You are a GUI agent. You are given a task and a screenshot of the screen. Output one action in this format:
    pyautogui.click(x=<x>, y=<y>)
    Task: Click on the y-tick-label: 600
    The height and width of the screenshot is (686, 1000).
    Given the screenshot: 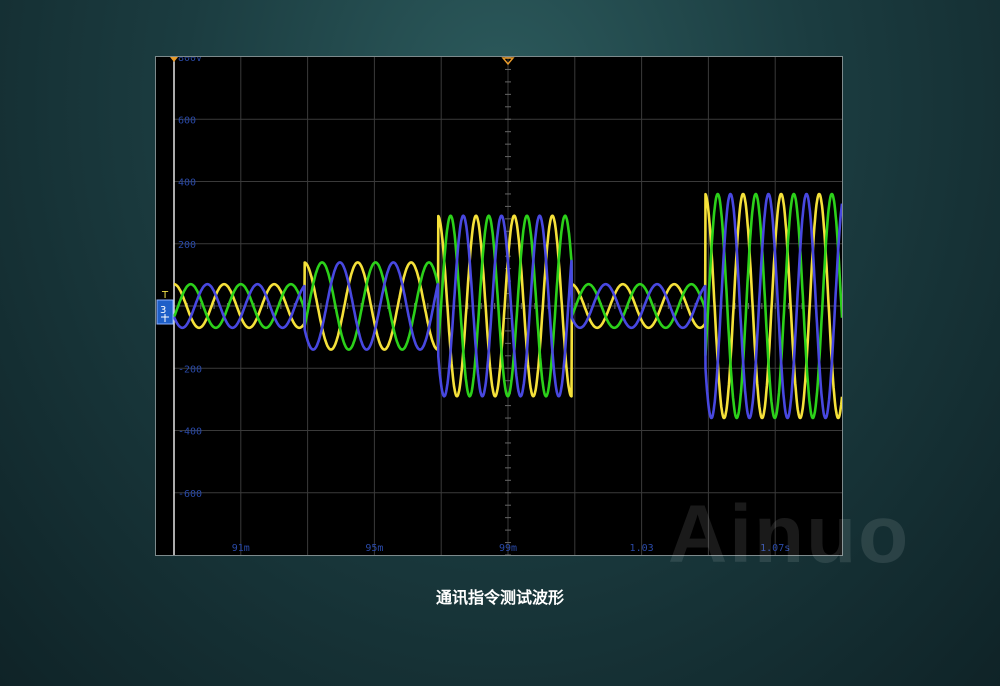 What is the action you would take?
    pyautogui.click(x=187, y=120)
    